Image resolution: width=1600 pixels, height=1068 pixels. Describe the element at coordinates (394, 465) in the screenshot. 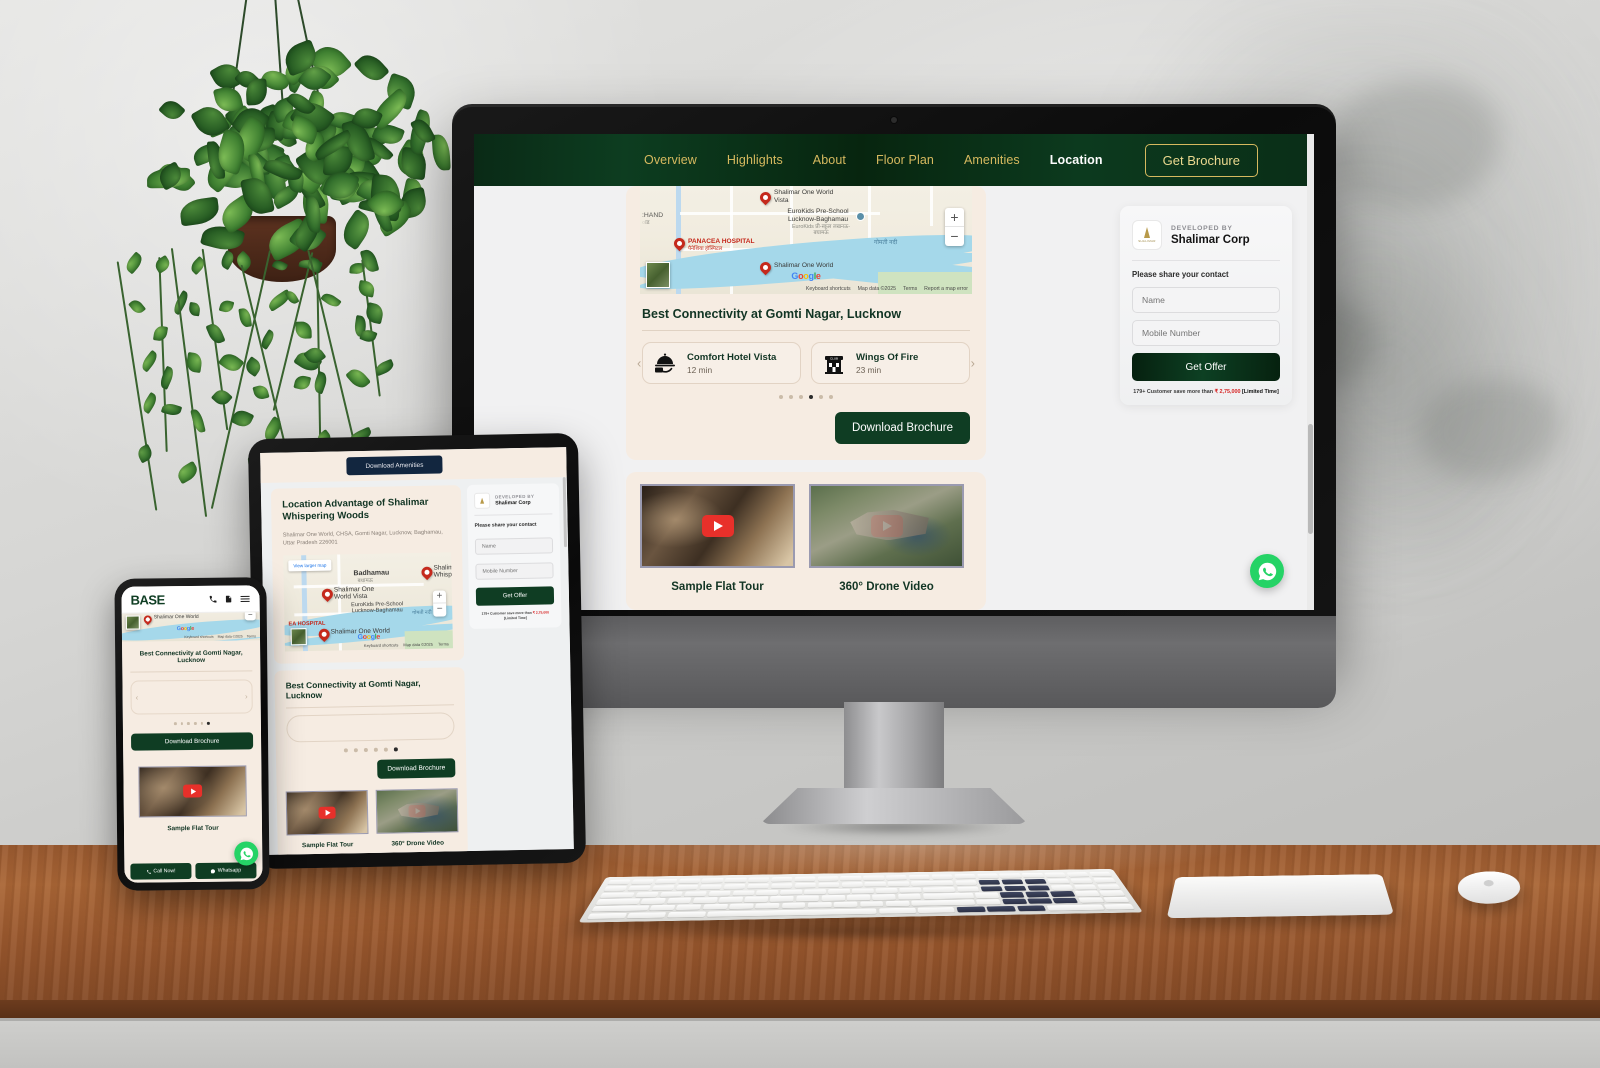

I see `download-amenities-button: Download Amenities` at that location.